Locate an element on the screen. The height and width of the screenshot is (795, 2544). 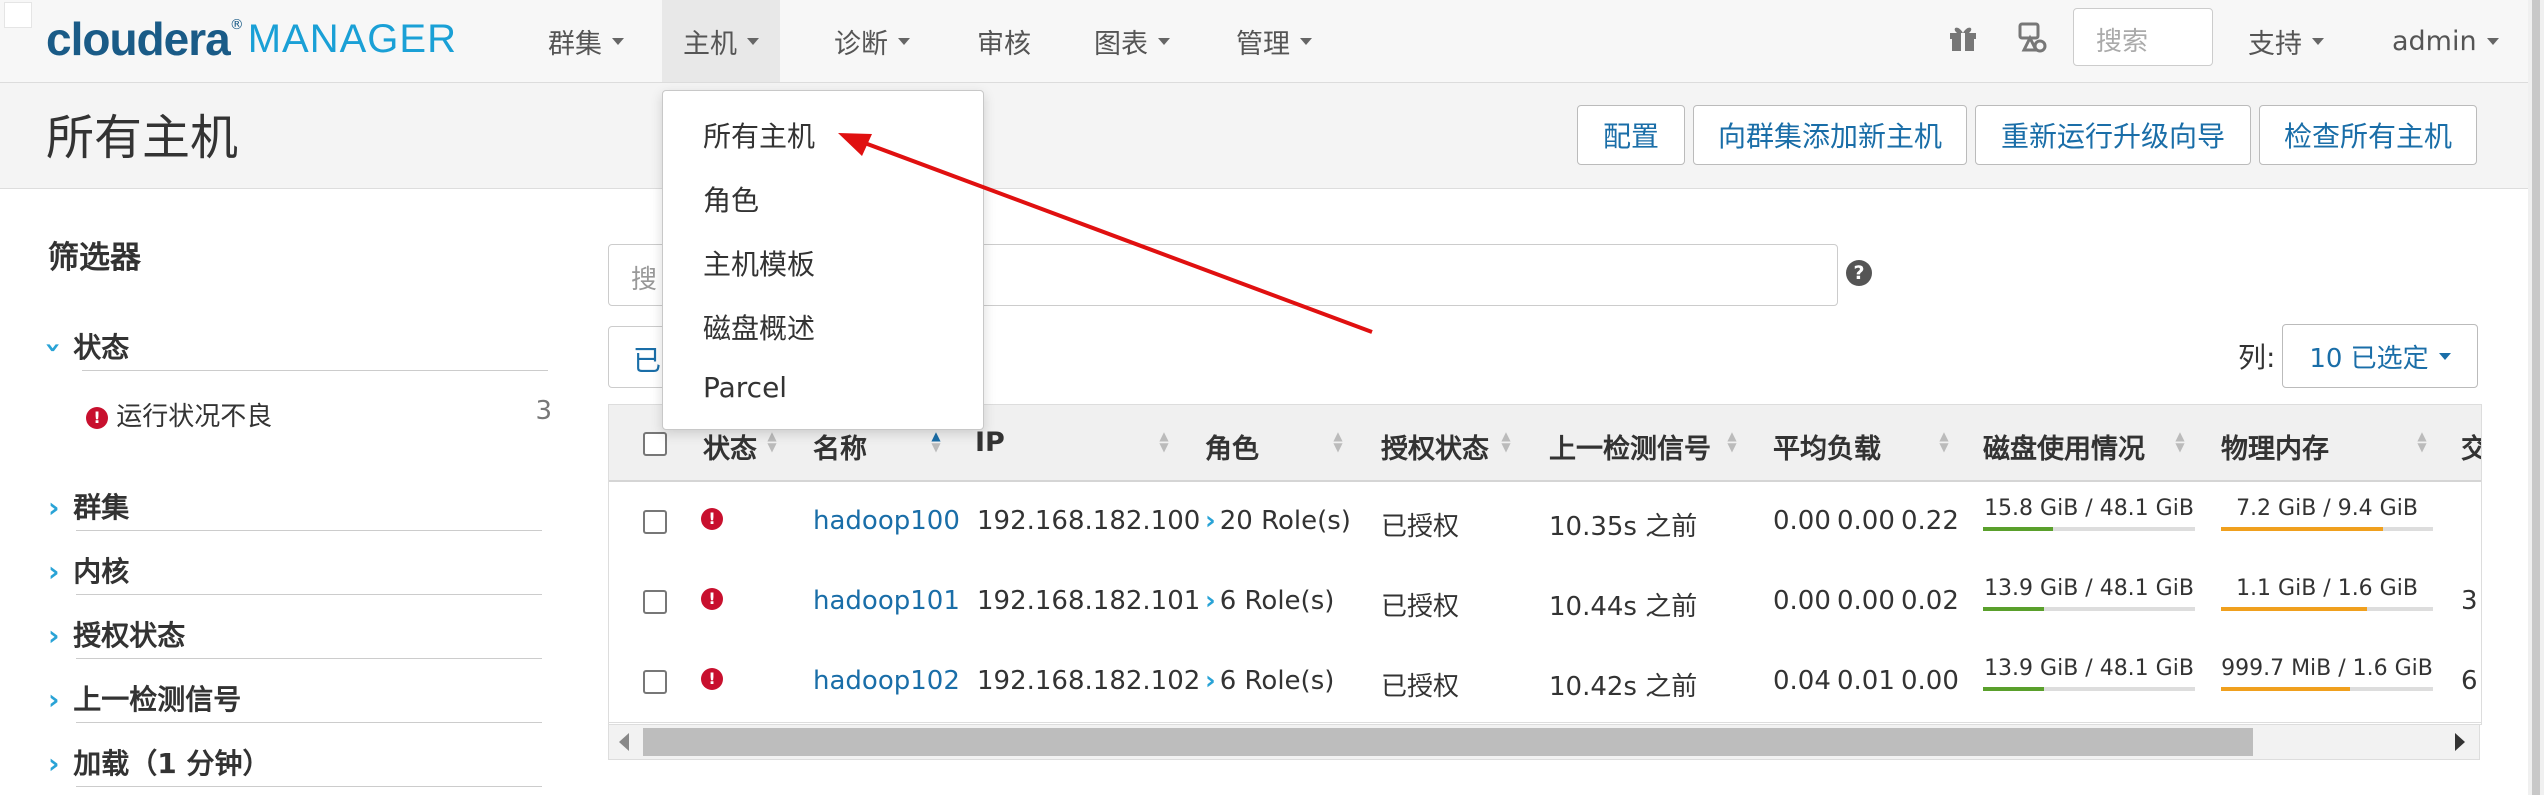
col-disk-usage: 磁盘使用情况 is located at coordinates (2064, 446).